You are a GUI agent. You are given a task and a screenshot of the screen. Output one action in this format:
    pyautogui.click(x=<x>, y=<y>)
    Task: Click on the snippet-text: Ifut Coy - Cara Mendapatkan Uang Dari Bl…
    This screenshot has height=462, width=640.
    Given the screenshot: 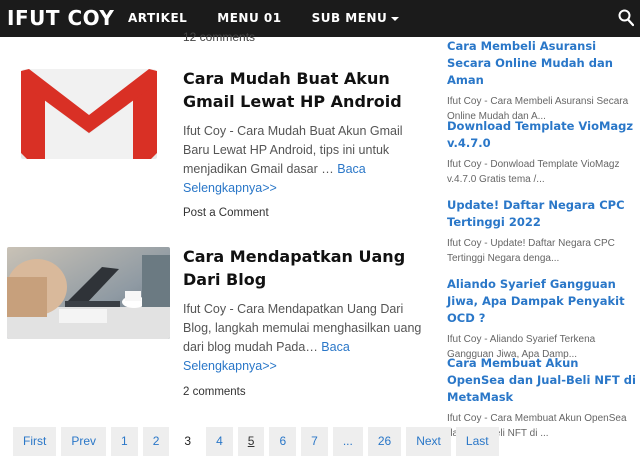 What is the action you would take?
    pyautogui.click(x=302, y=328)
    